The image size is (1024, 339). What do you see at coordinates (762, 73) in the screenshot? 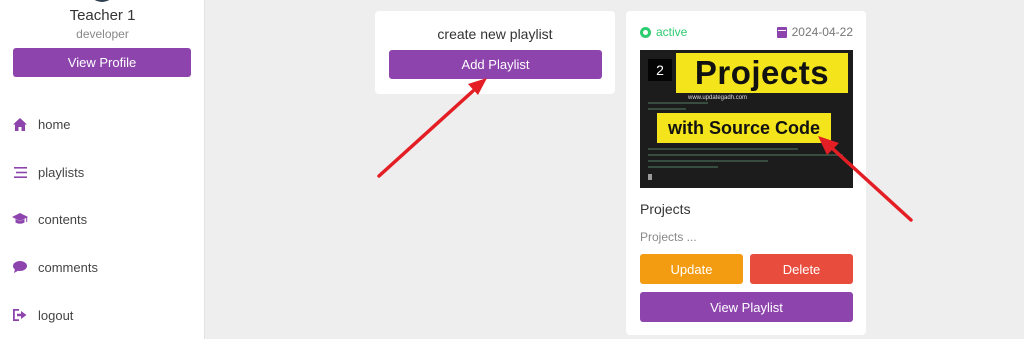
I see `thumbnail-headline: Projects` at bounding box center [762, 73].